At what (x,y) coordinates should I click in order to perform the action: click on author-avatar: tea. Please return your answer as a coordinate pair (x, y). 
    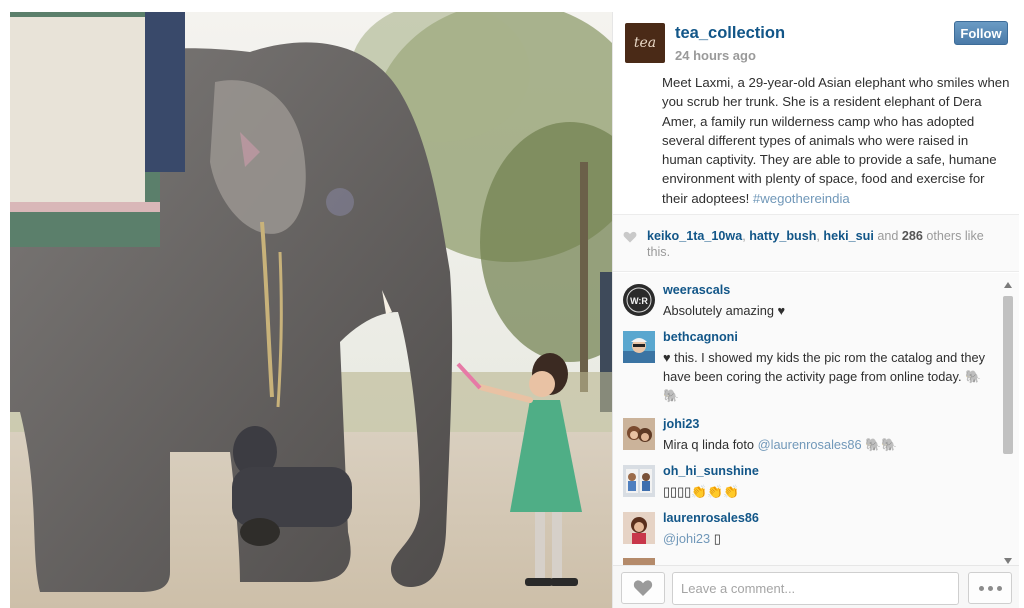
    Looking at the image, I should click on (645, 43).